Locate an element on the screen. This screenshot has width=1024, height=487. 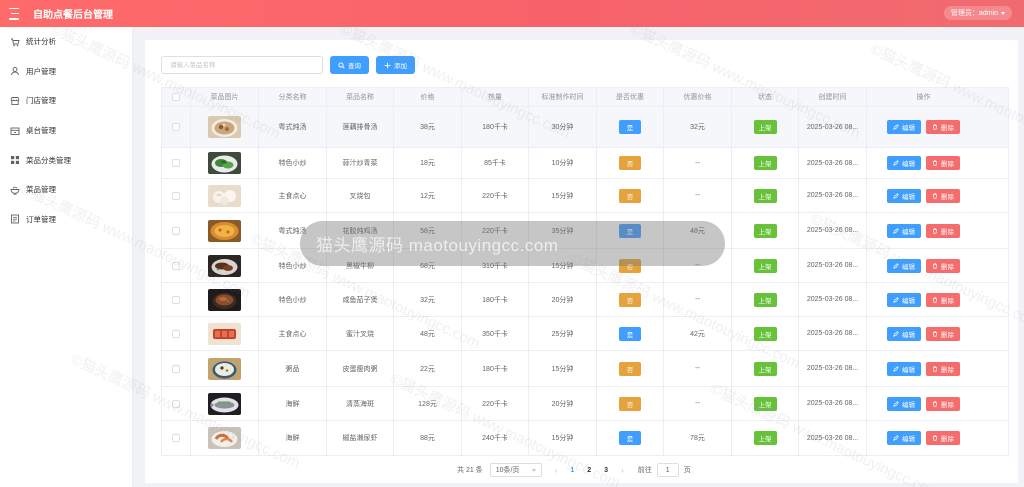
add-button: 添加 is located at coordinates (395, 65).